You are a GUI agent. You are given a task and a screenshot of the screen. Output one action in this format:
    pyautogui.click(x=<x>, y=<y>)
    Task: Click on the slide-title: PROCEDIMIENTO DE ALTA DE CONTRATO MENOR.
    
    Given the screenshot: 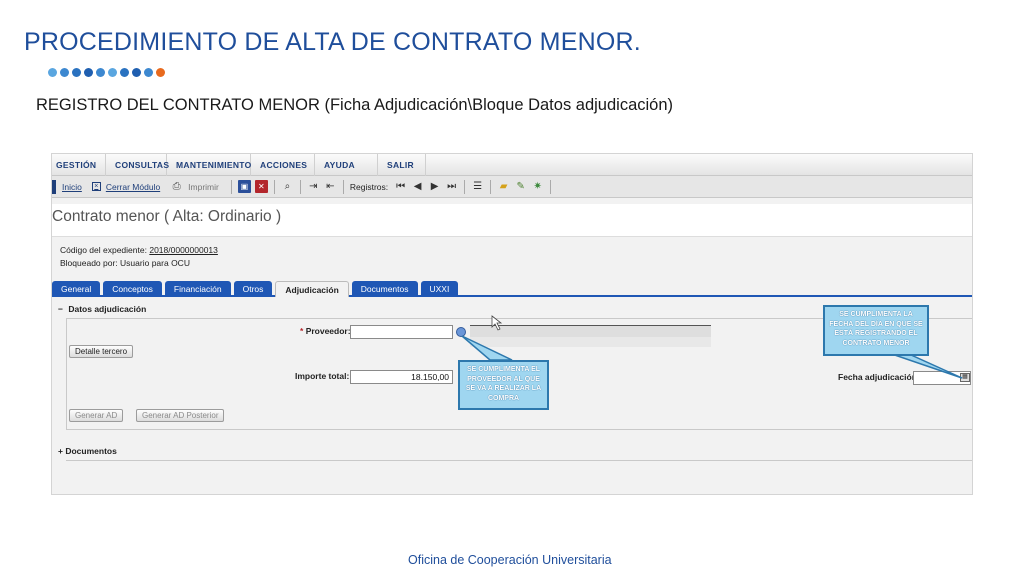 What is the action you would take?
    pyautogui.click(x=332, y=42)
    